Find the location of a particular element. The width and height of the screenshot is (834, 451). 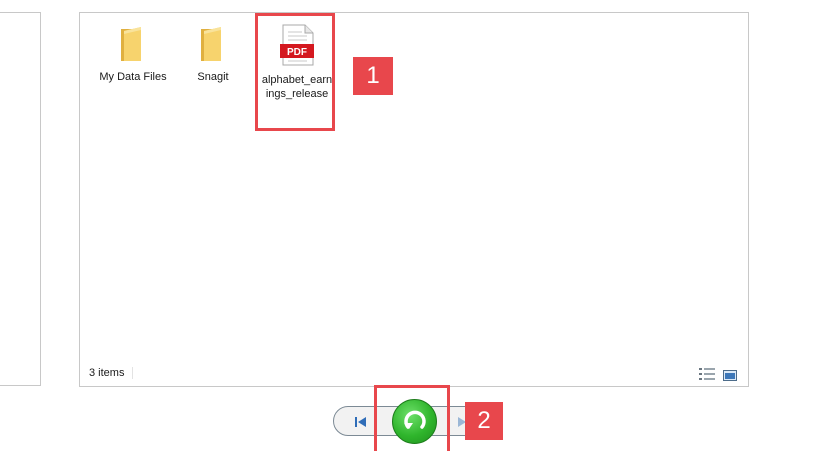

details-view-icon is located at coordinates (707, 376).